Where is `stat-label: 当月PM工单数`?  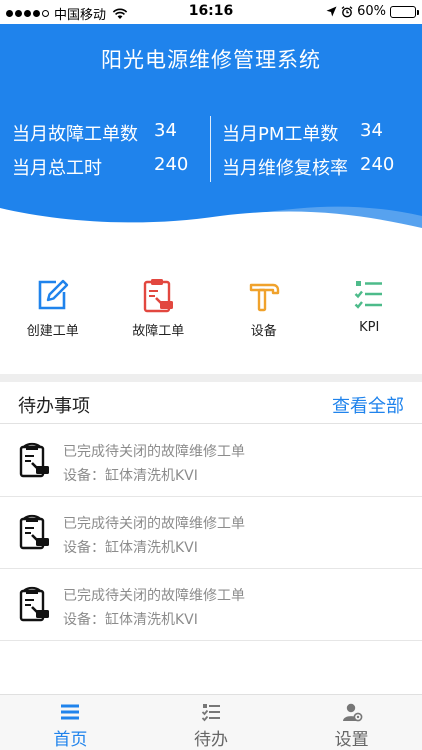 stat-label: 当月PM工单数 is located at coordinates (280, 134).